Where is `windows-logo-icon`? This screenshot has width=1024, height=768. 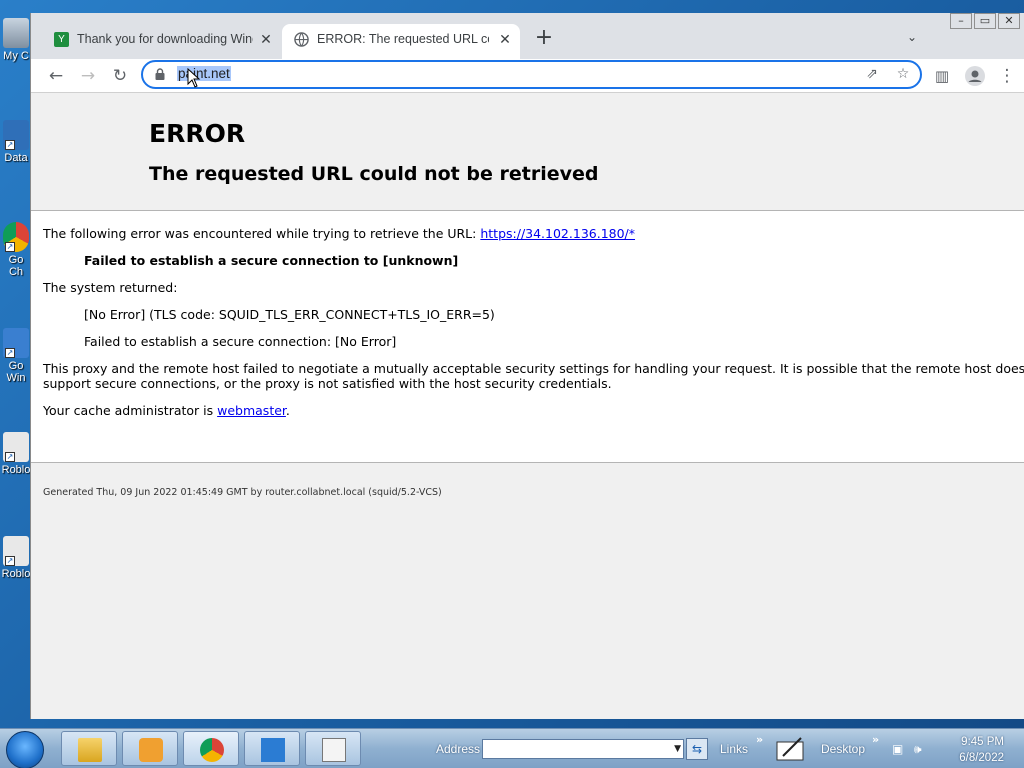
windows-logo-icon is located at coordinates (273, 750).